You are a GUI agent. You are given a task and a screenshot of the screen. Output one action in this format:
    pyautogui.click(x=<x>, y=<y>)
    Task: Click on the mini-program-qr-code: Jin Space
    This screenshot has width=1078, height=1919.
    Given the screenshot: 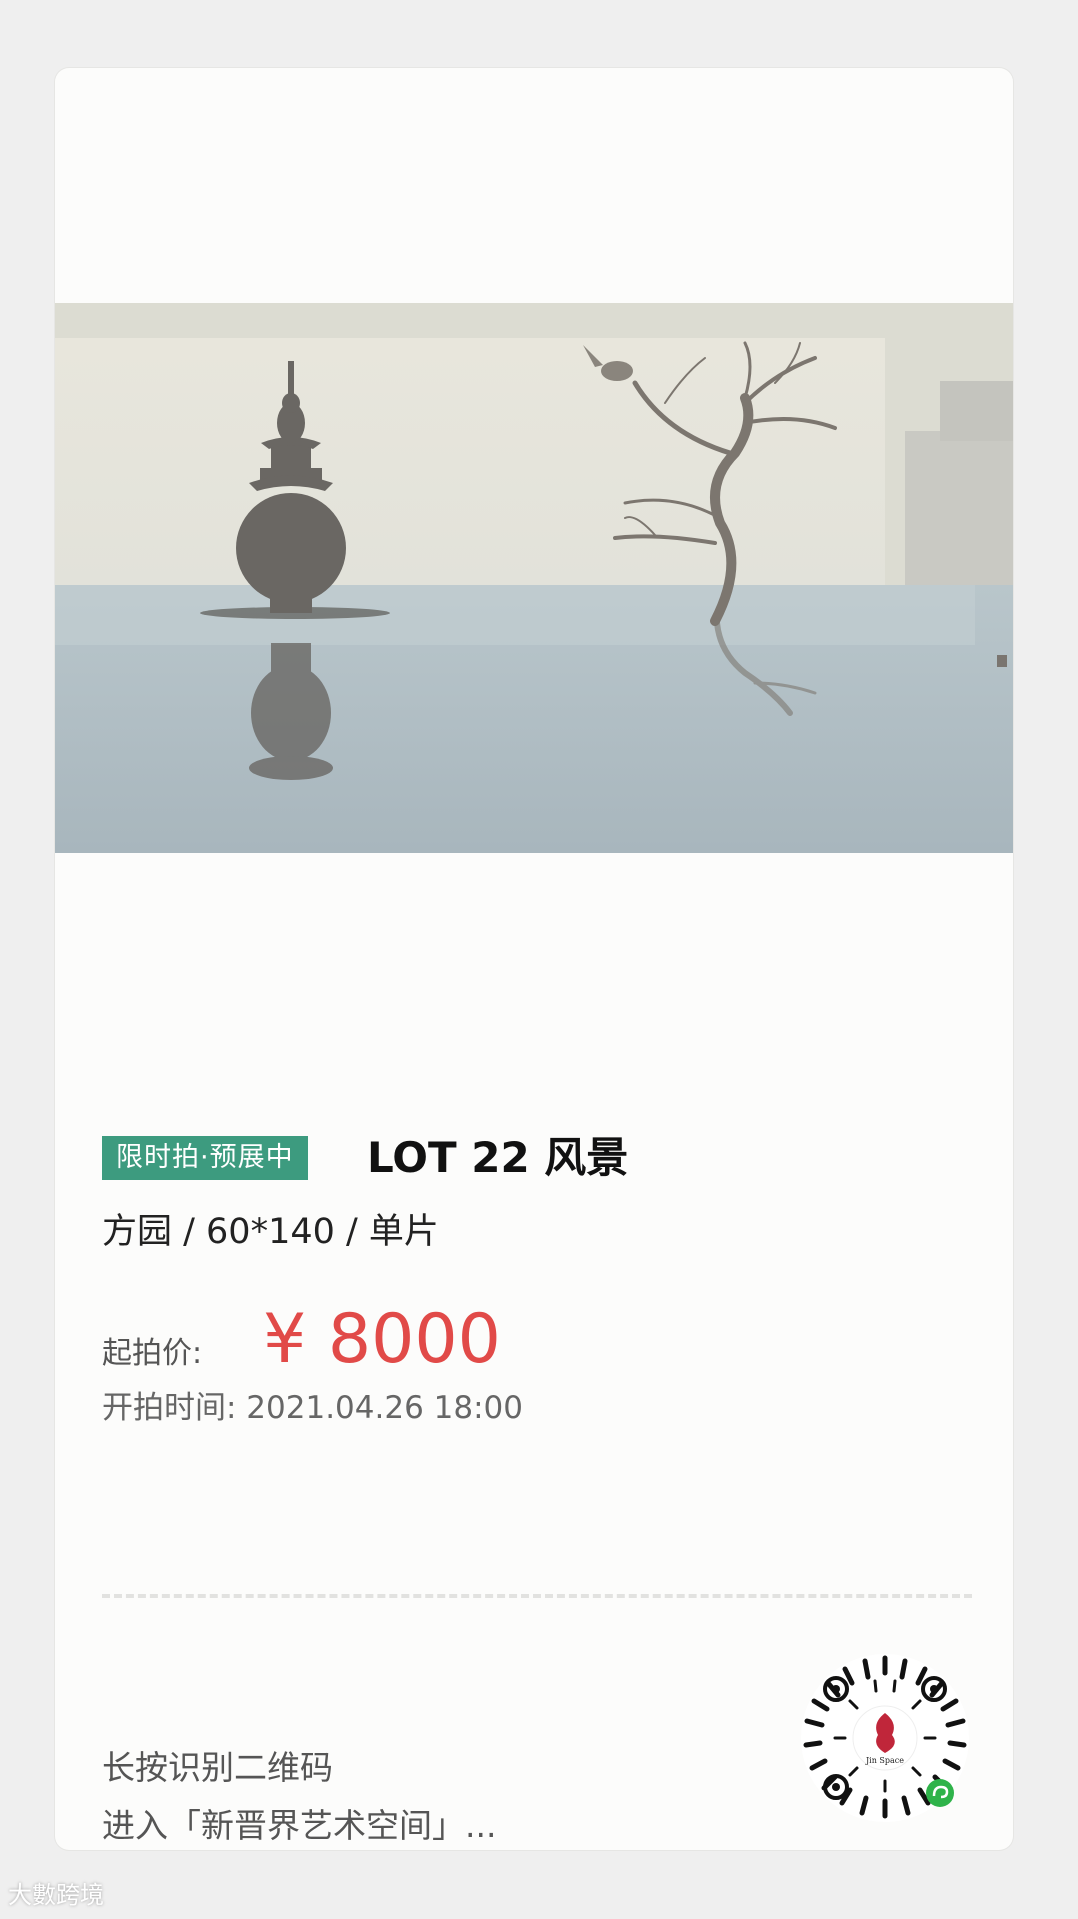 What is the action you would take?
    pyautogui.click(x=885, y=1738)
    